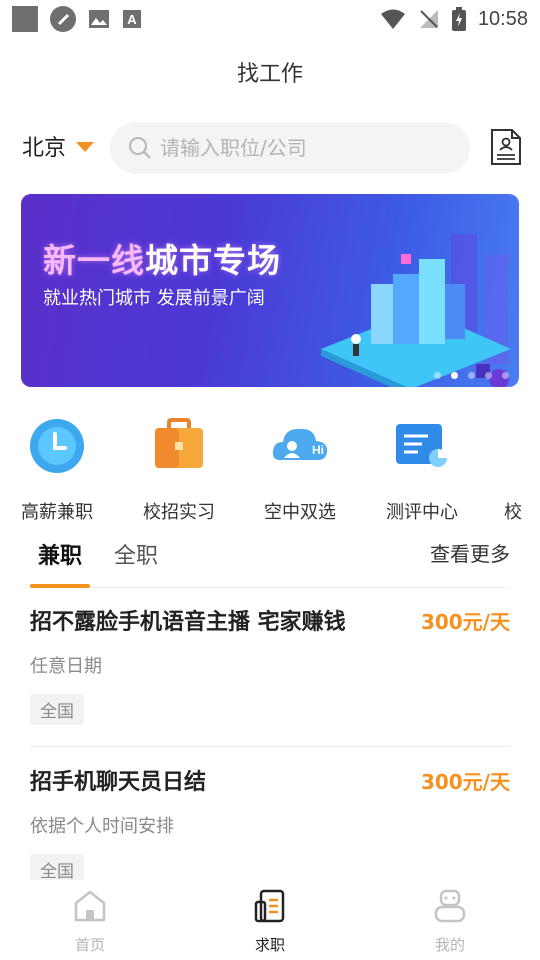 This screenshot has width=540, height=960. What do you see at coordinates (60, 554) in the screenshot?
I see `tab-part-time: 兼职` at bounding box center [60, 554].